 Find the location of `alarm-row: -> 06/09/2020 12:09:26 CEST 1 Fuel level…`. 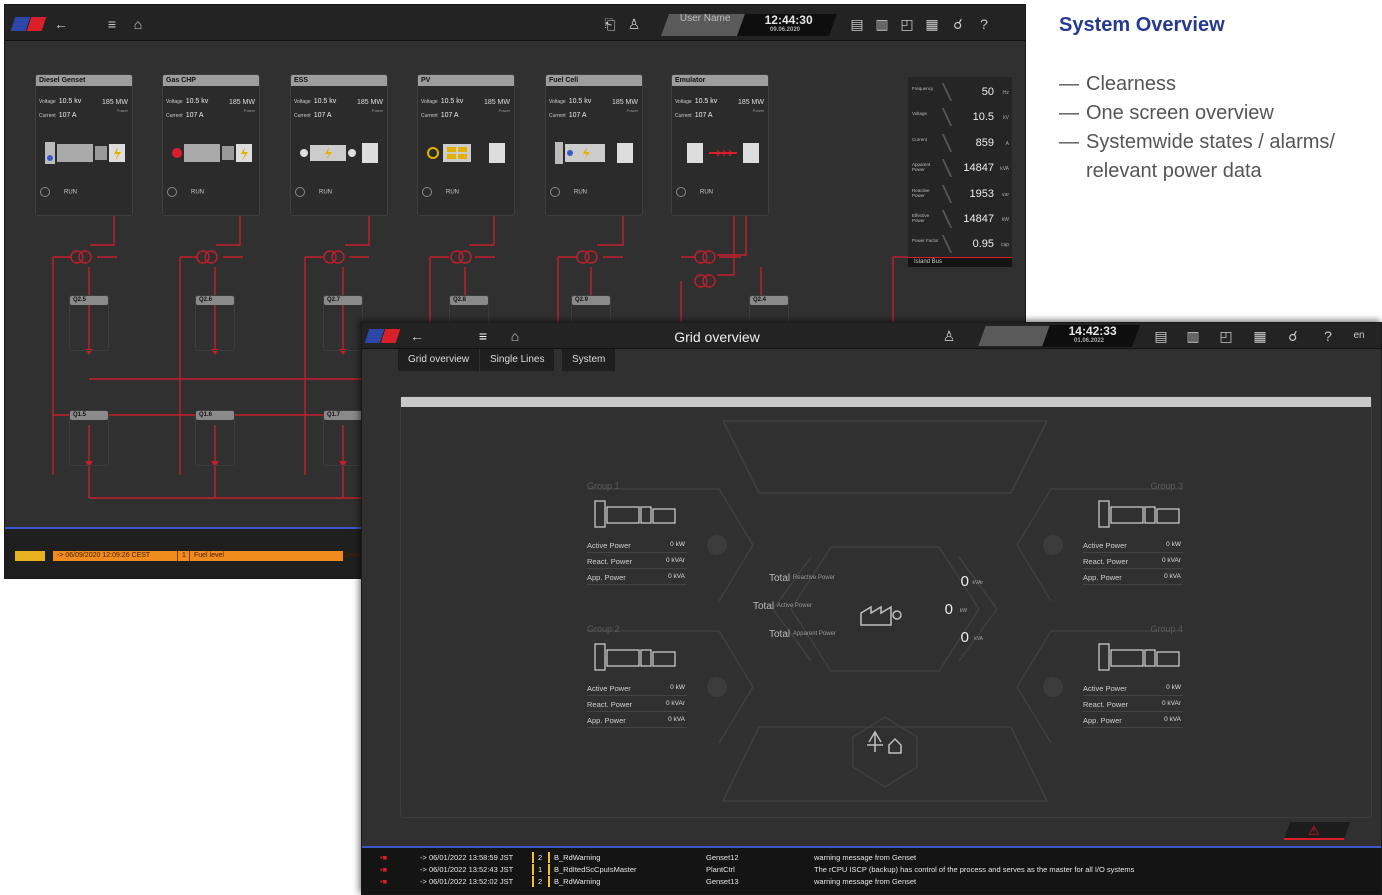

alarm-row: -> 06/09/2020 12:09:26 CEST 1 Fuel level… is located at coordinates (206, 556).